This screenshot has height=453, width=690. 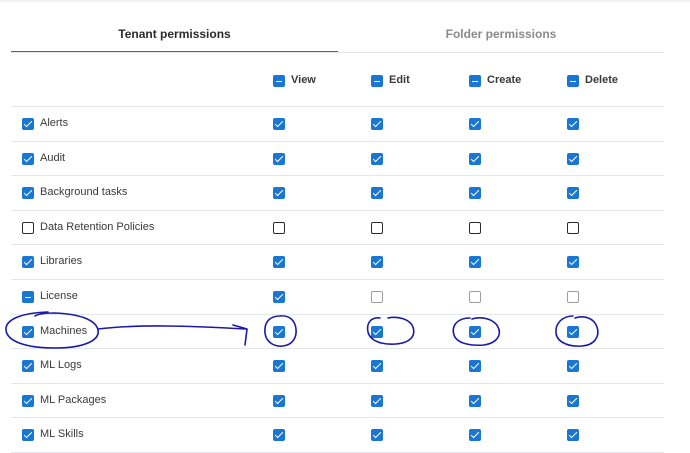 I want to click on ml-logs-edit-checkbox, so click(x=377, y=366).